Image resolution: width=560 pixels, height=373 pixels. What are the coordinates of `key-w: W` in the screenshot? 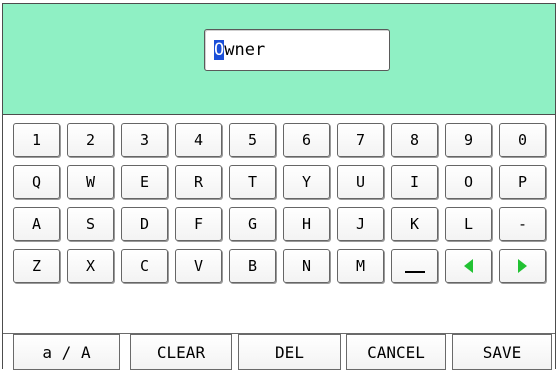 It's located at (90, 182).